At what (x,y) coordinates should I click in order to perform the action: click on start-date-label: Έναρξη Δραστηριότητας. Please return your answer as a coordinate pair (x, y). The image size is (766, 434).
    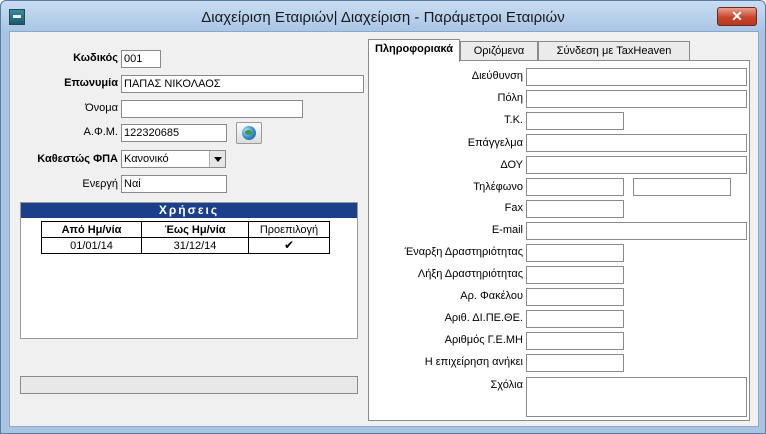
    Looking at the image, I should click on (463, 252).